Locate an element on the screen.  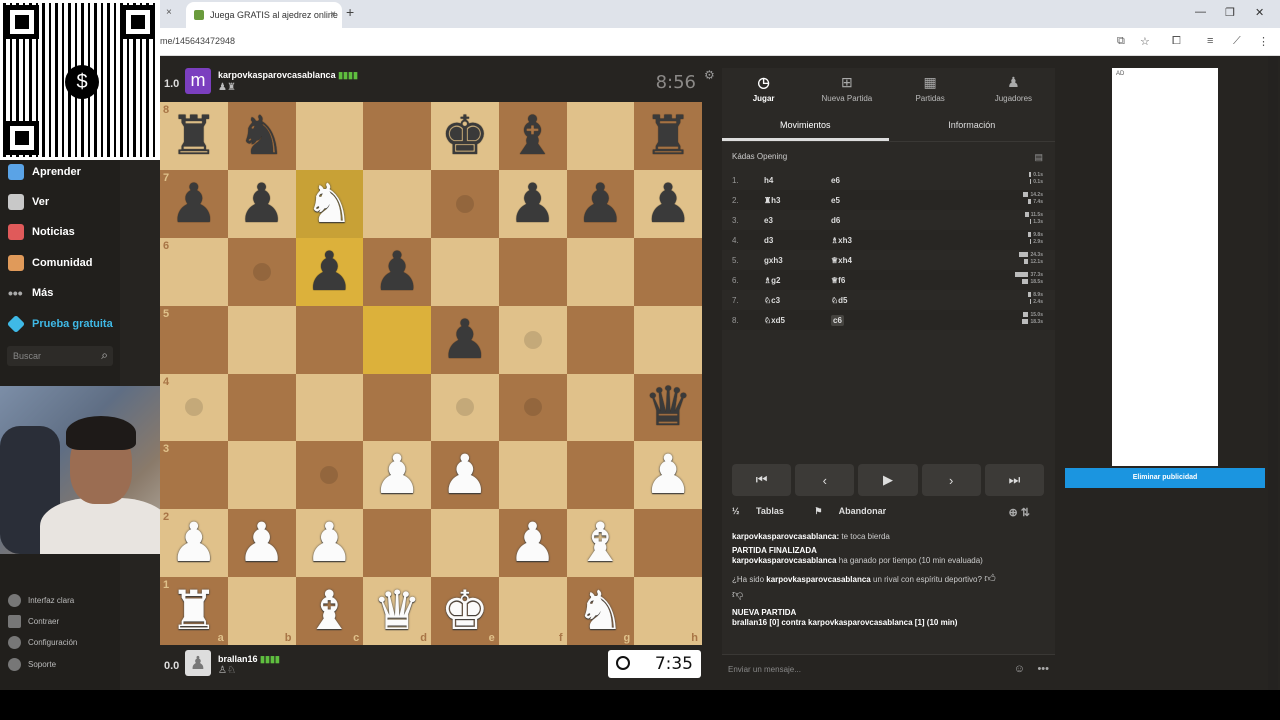
white-king-icon: ♚ is located at coordinates (465, 611).